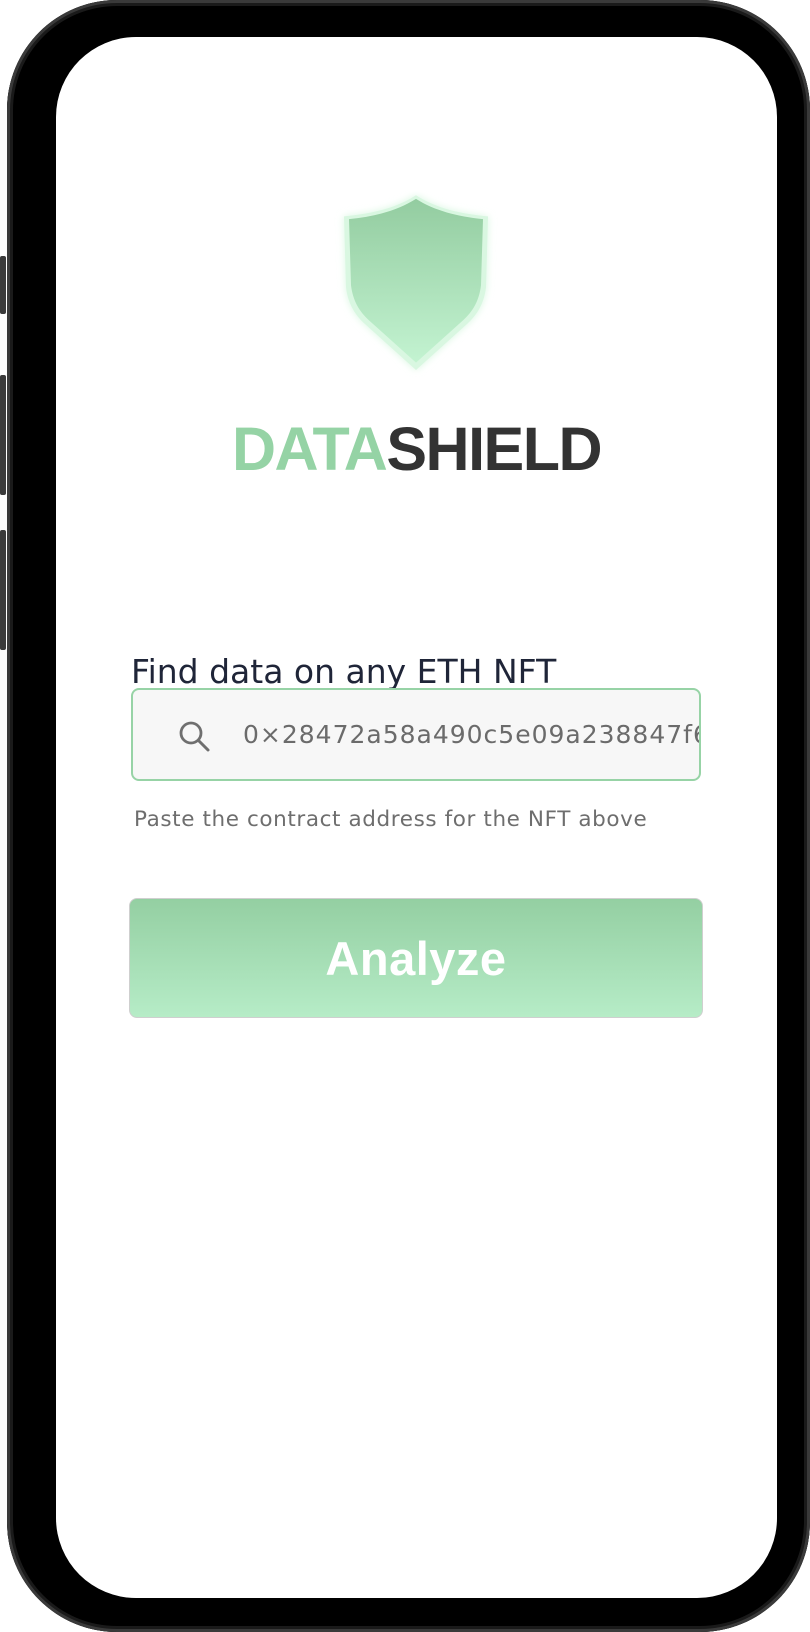 The height and width of the screenshot is (1632, 810). What do you see at coordinates (494, 449) in the screenshot?
I see `brand-part-shield: SHIELD` at bounding box center [494, 449].